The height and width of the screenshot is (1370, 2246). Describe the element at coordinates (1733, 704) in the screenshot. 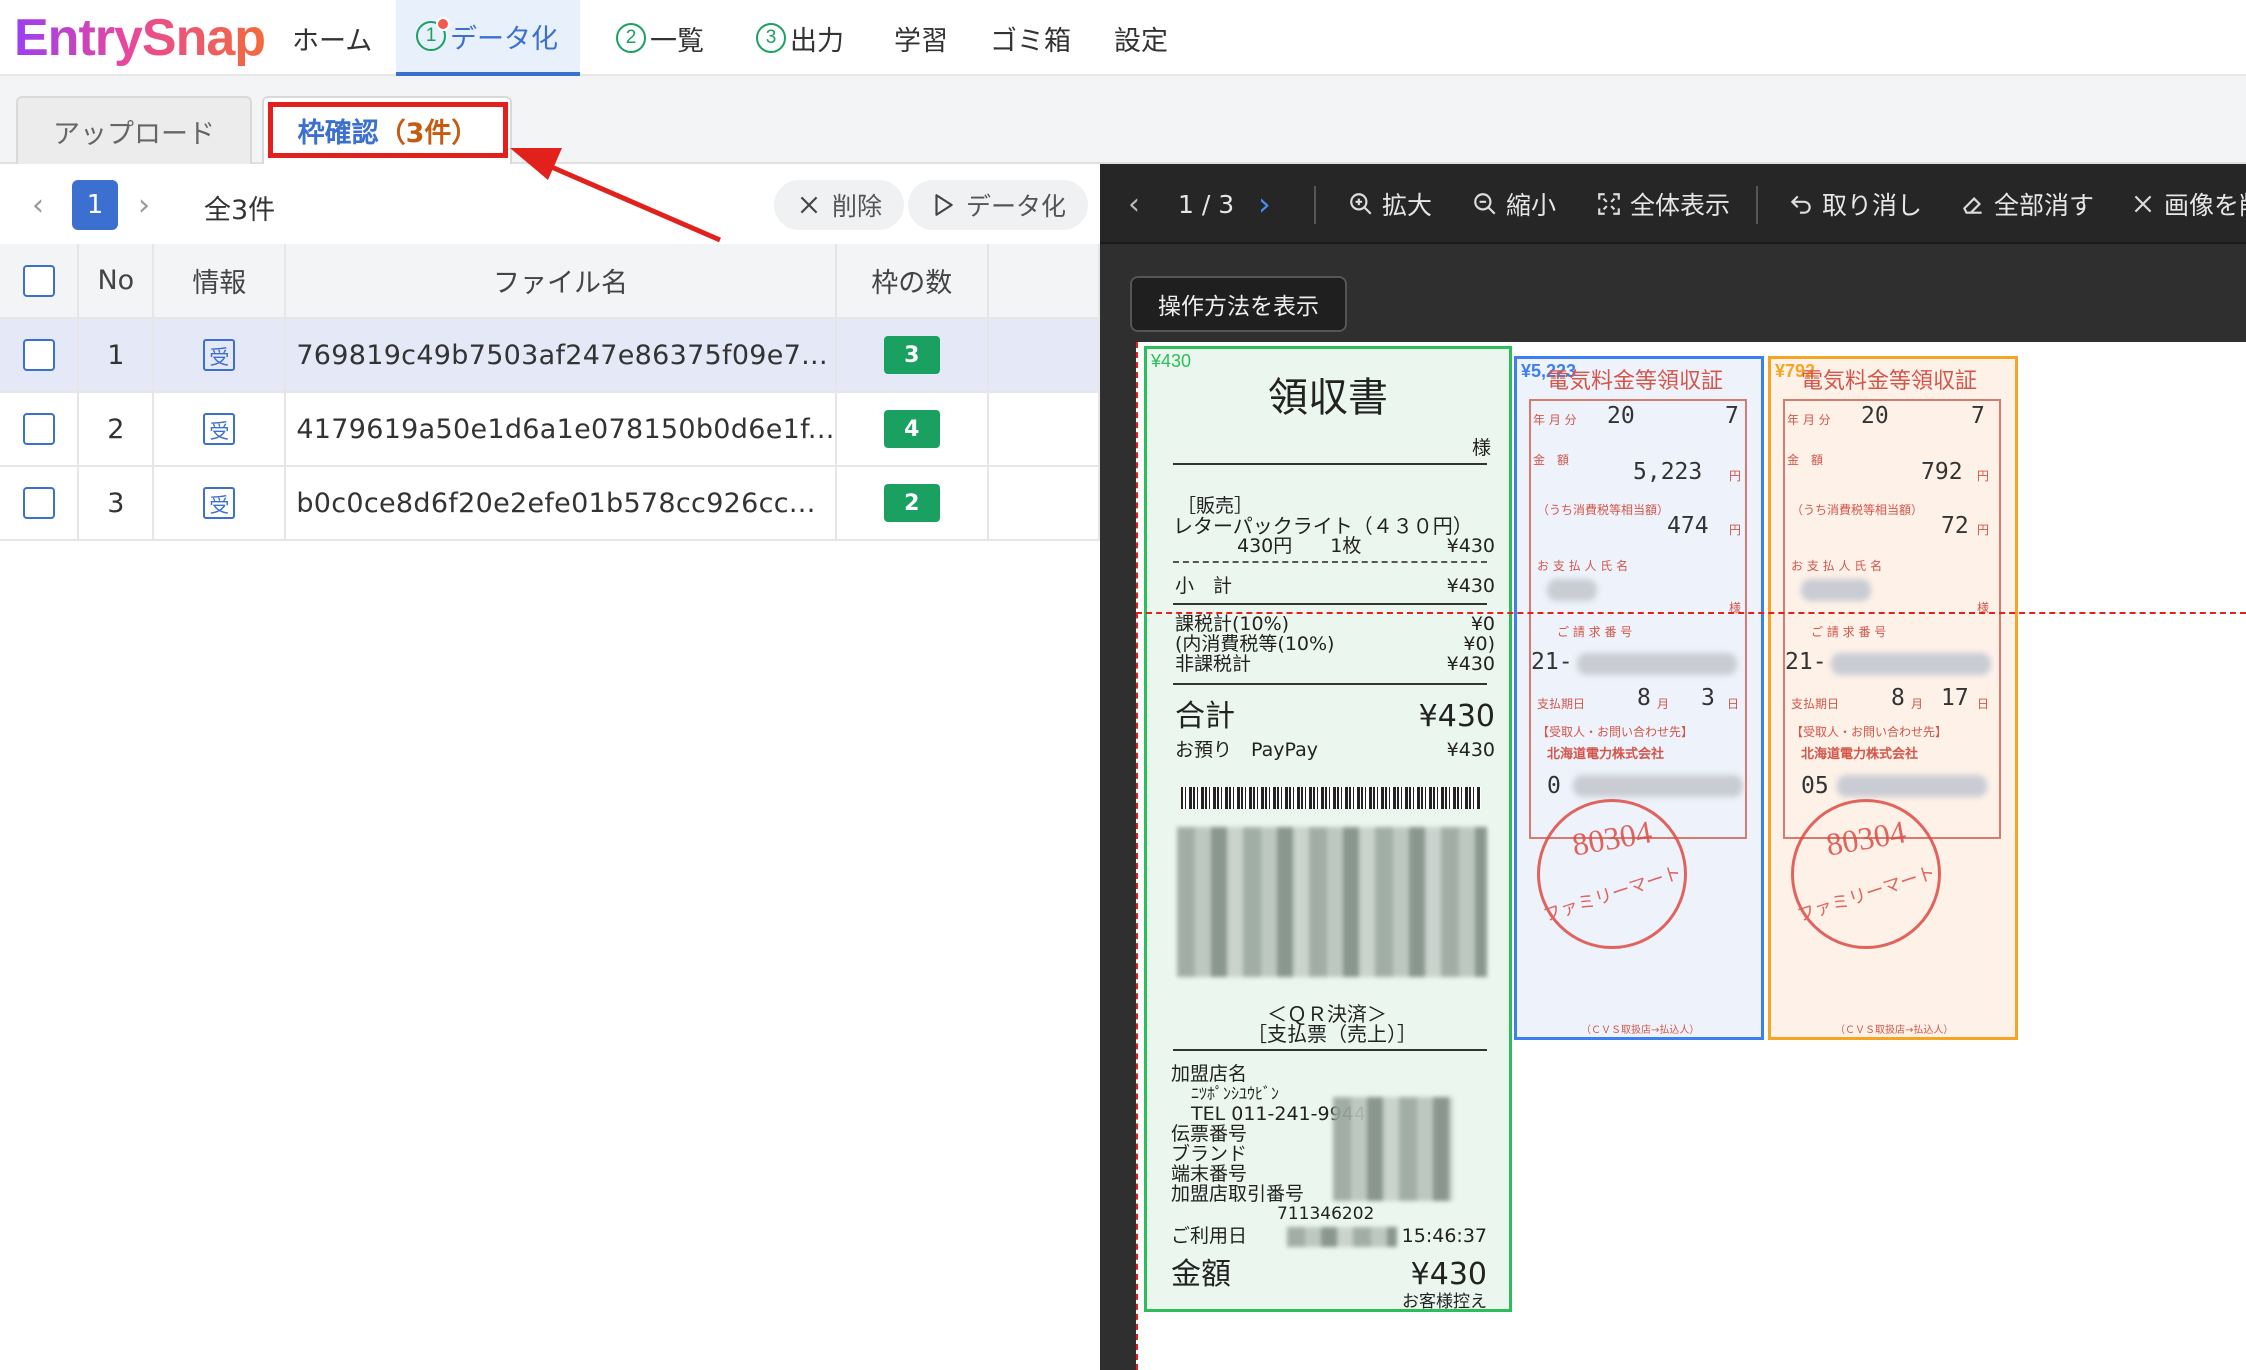

I see `slip-day-unit: 日` at that location.